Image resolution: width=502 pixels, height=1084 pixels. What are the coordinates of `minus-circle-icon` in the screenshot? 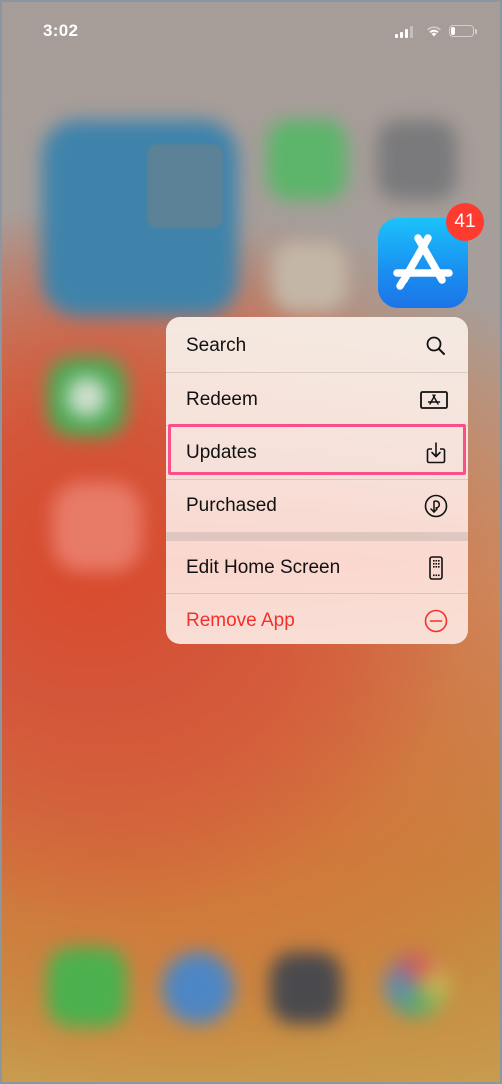 It's located at (436, 621).